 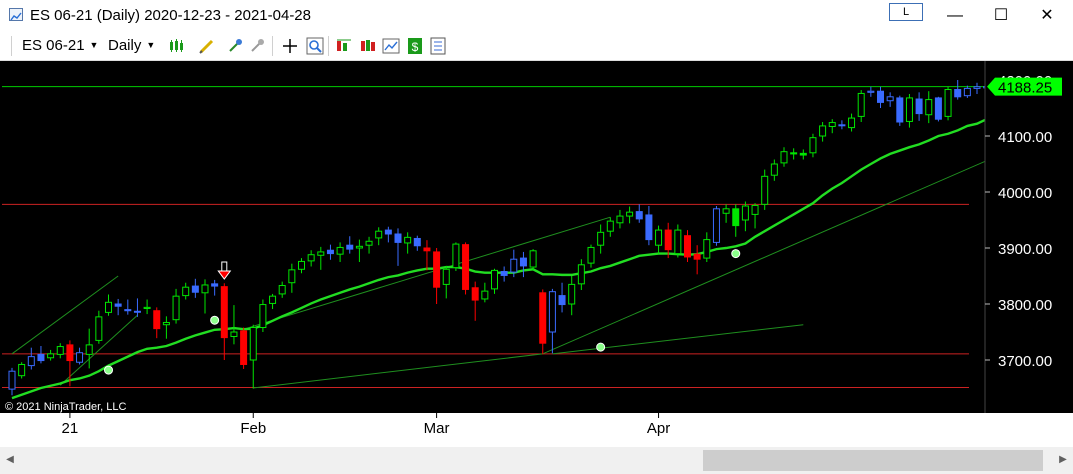 What do you see at coordinates (536, 460) in the screenshot?
I see `horizontal-scrollbar: ◀ ▶` at bounding box center [536, 460].